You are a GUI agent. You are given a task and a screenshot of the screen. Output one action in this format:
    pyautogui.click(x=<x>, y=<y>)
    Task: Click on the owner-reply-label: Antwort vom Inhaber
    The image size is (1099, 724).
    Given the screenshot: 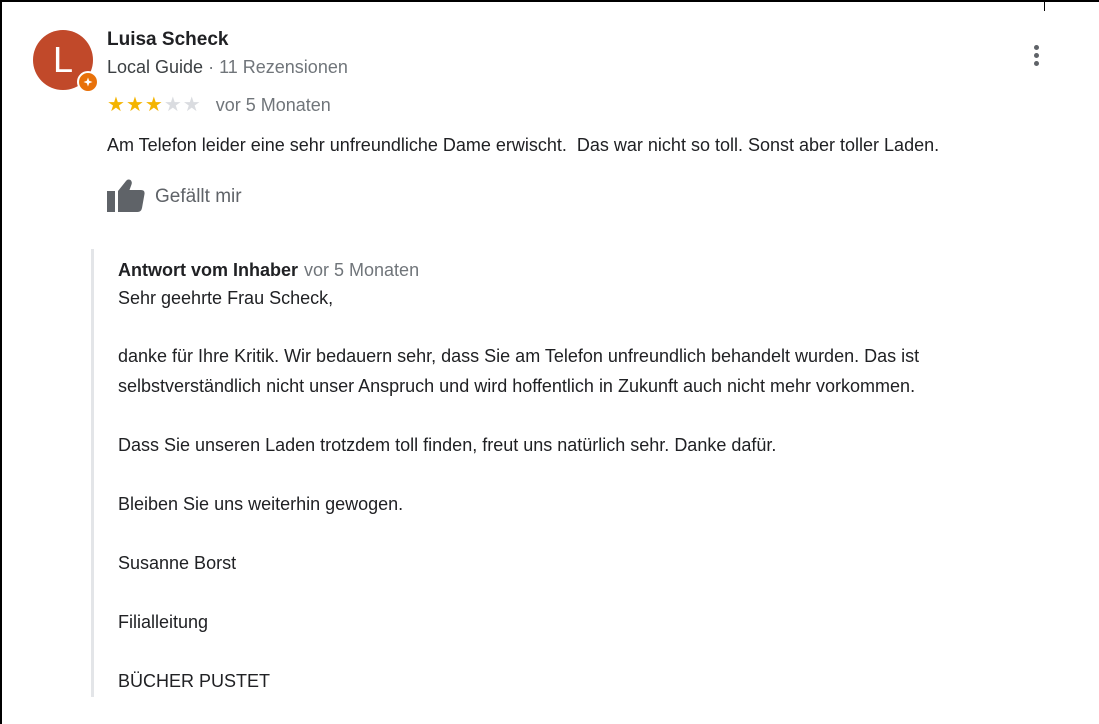 What is the action you would take?
    pyautogui.click(x=208, y=270)
    